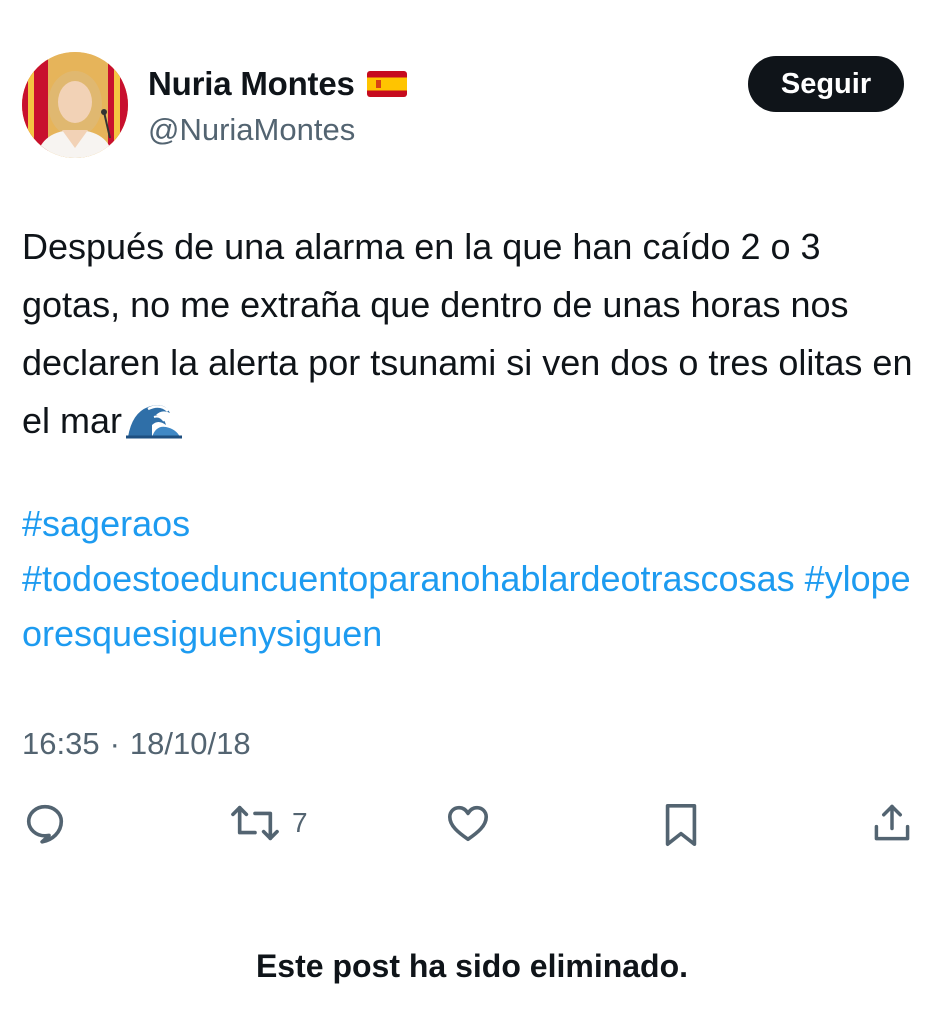 The height and width of the screenshot is (1015, 944). I want to click on bookmark-icon, so click(681, 825).